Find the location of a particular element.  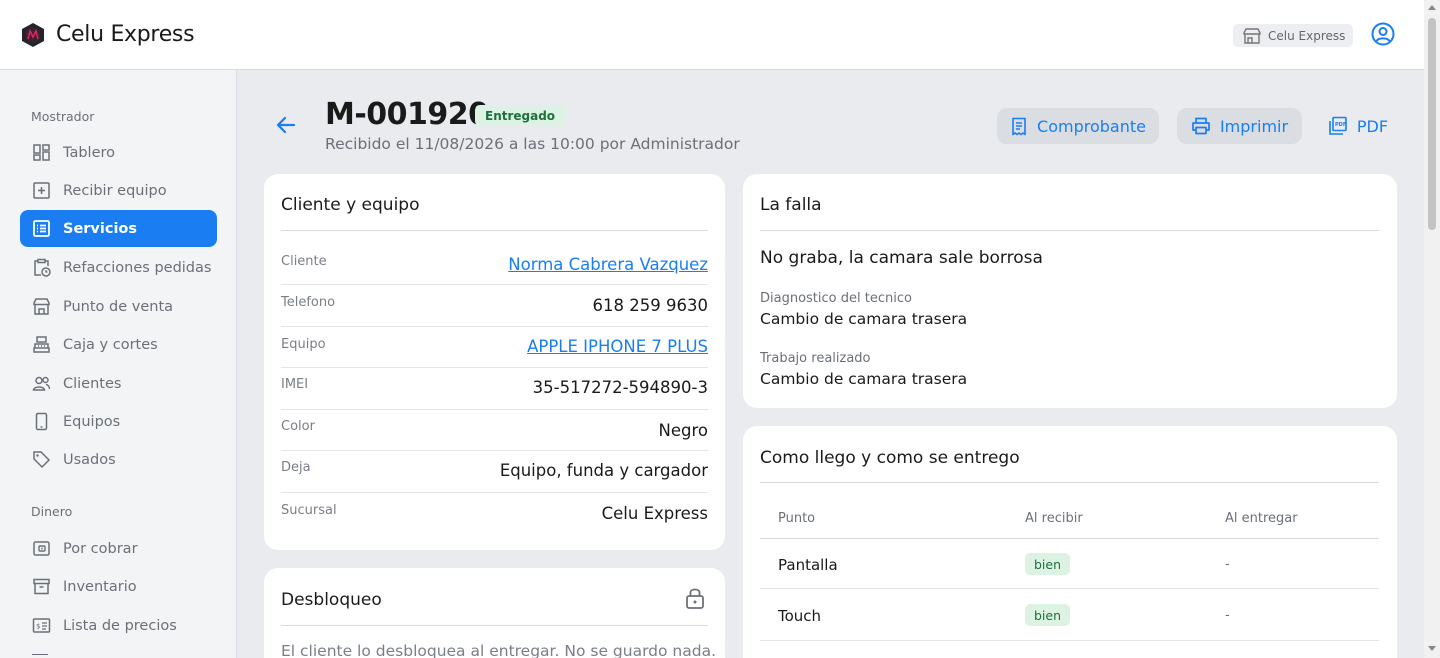

branch-row: Sucursal Celu Express is located at coordinates (494, 513).